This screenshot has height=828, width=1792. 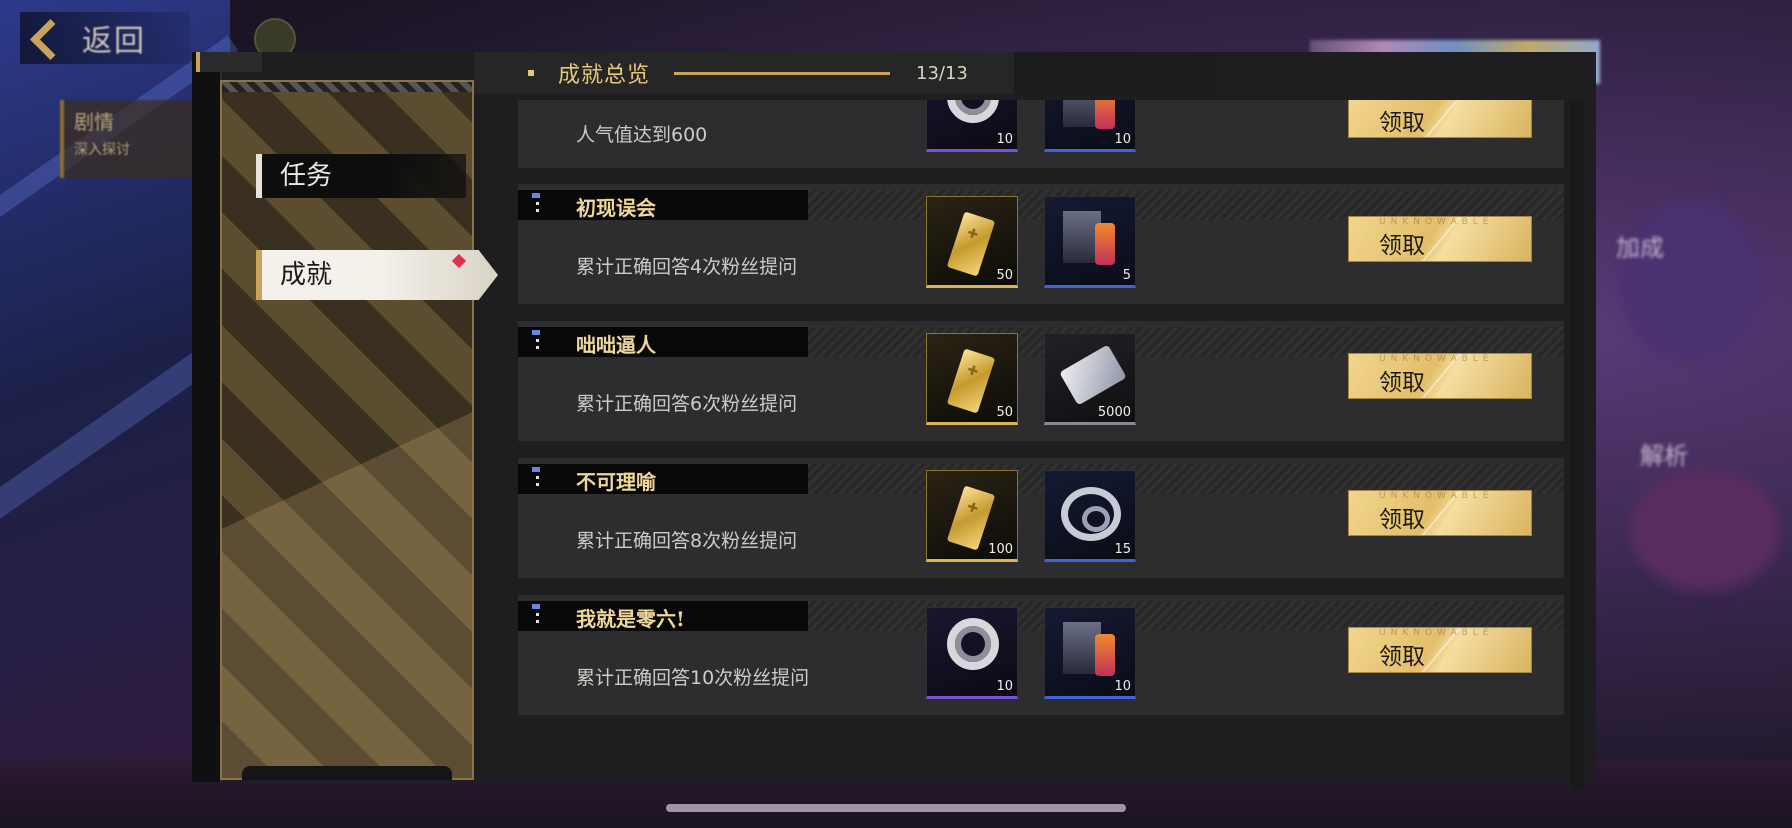 I want to click on header: 成就总览 13/13, so click(x=744, y=73).